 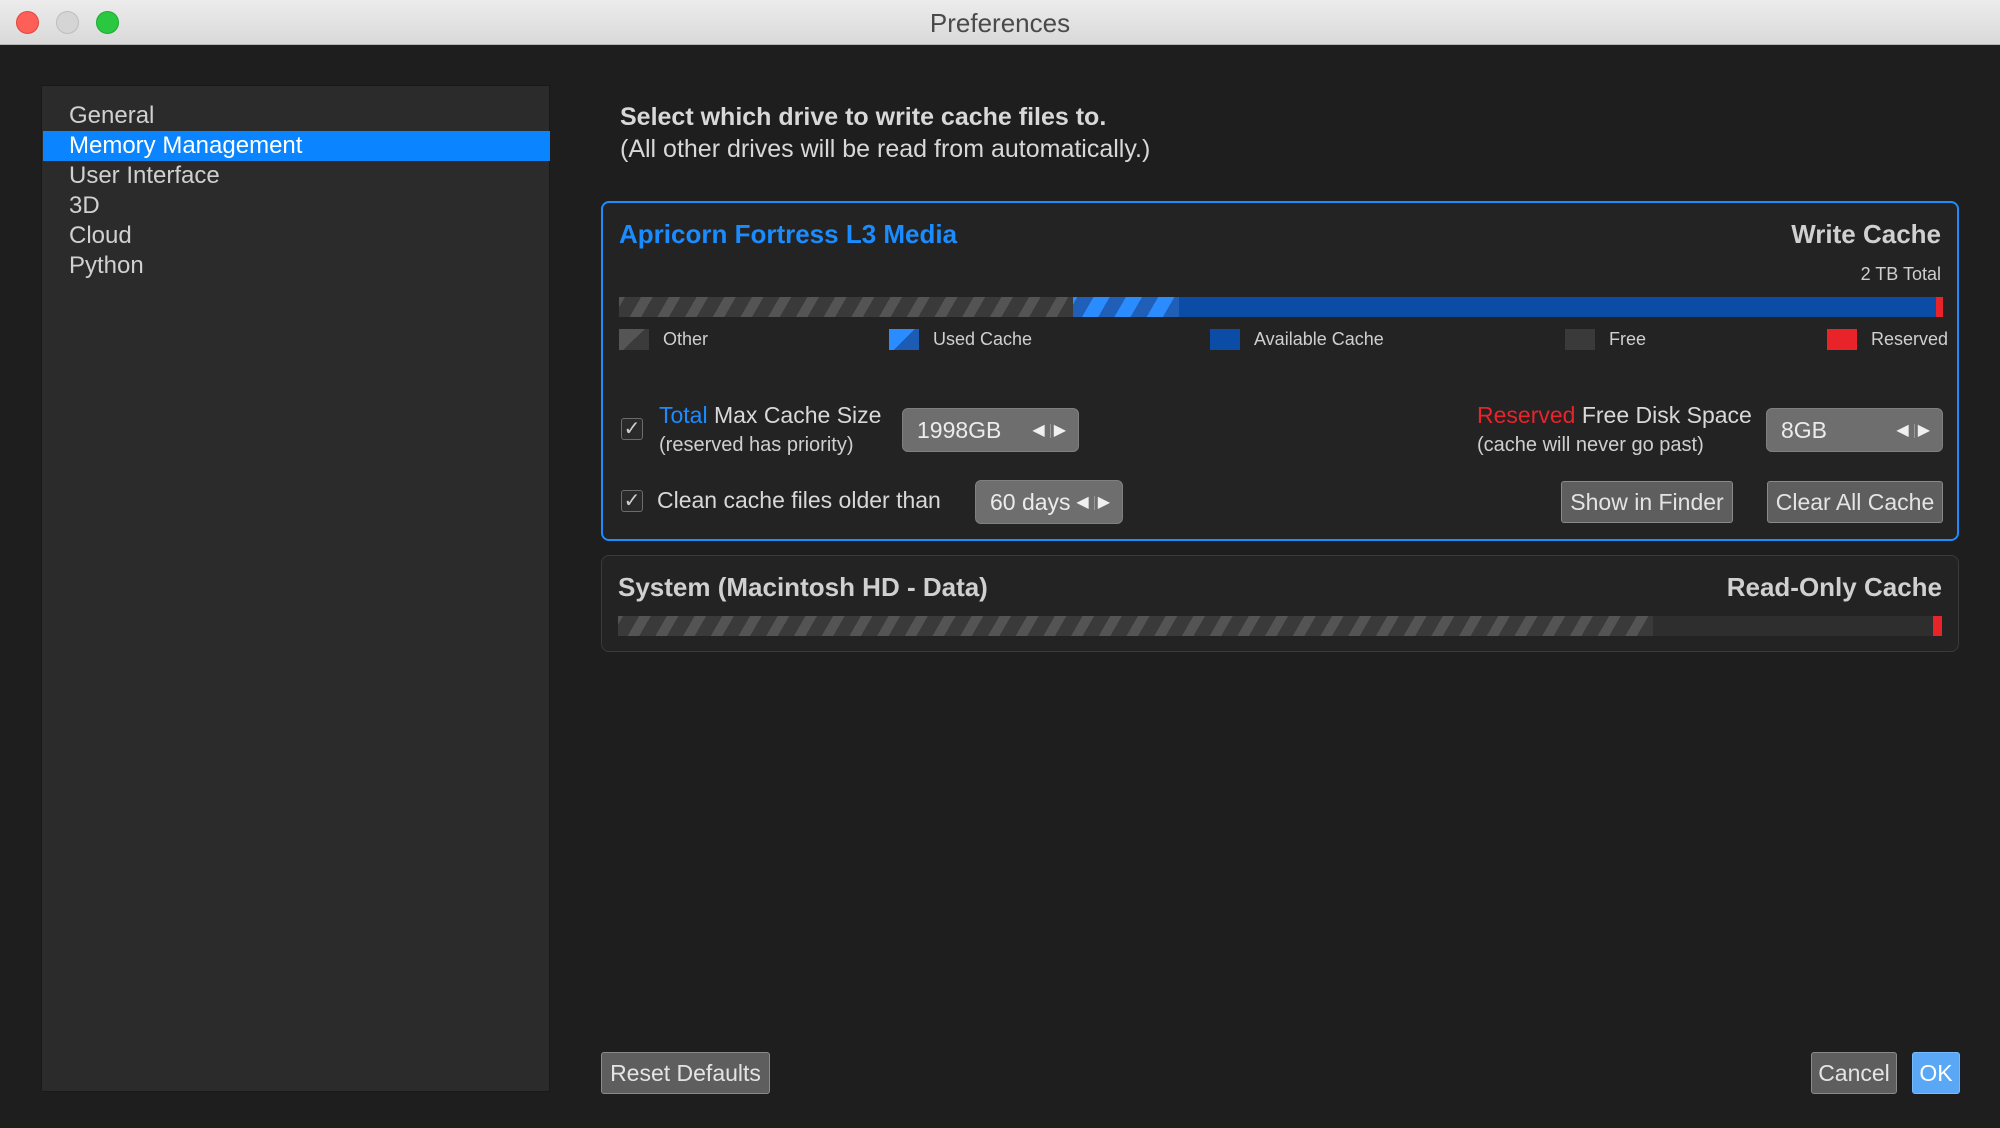 I want to click on show-in-finder-button: Show in Finder, so click(x=1647, y=502).